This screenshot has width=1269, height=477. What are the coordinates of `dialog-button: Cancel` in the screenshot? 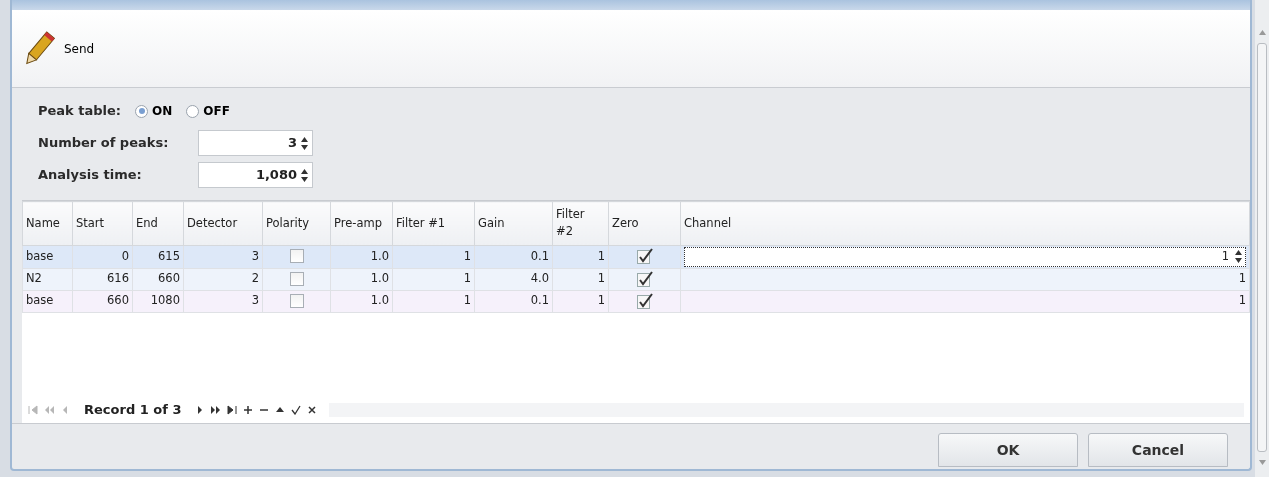 It's located at (1158, 450).